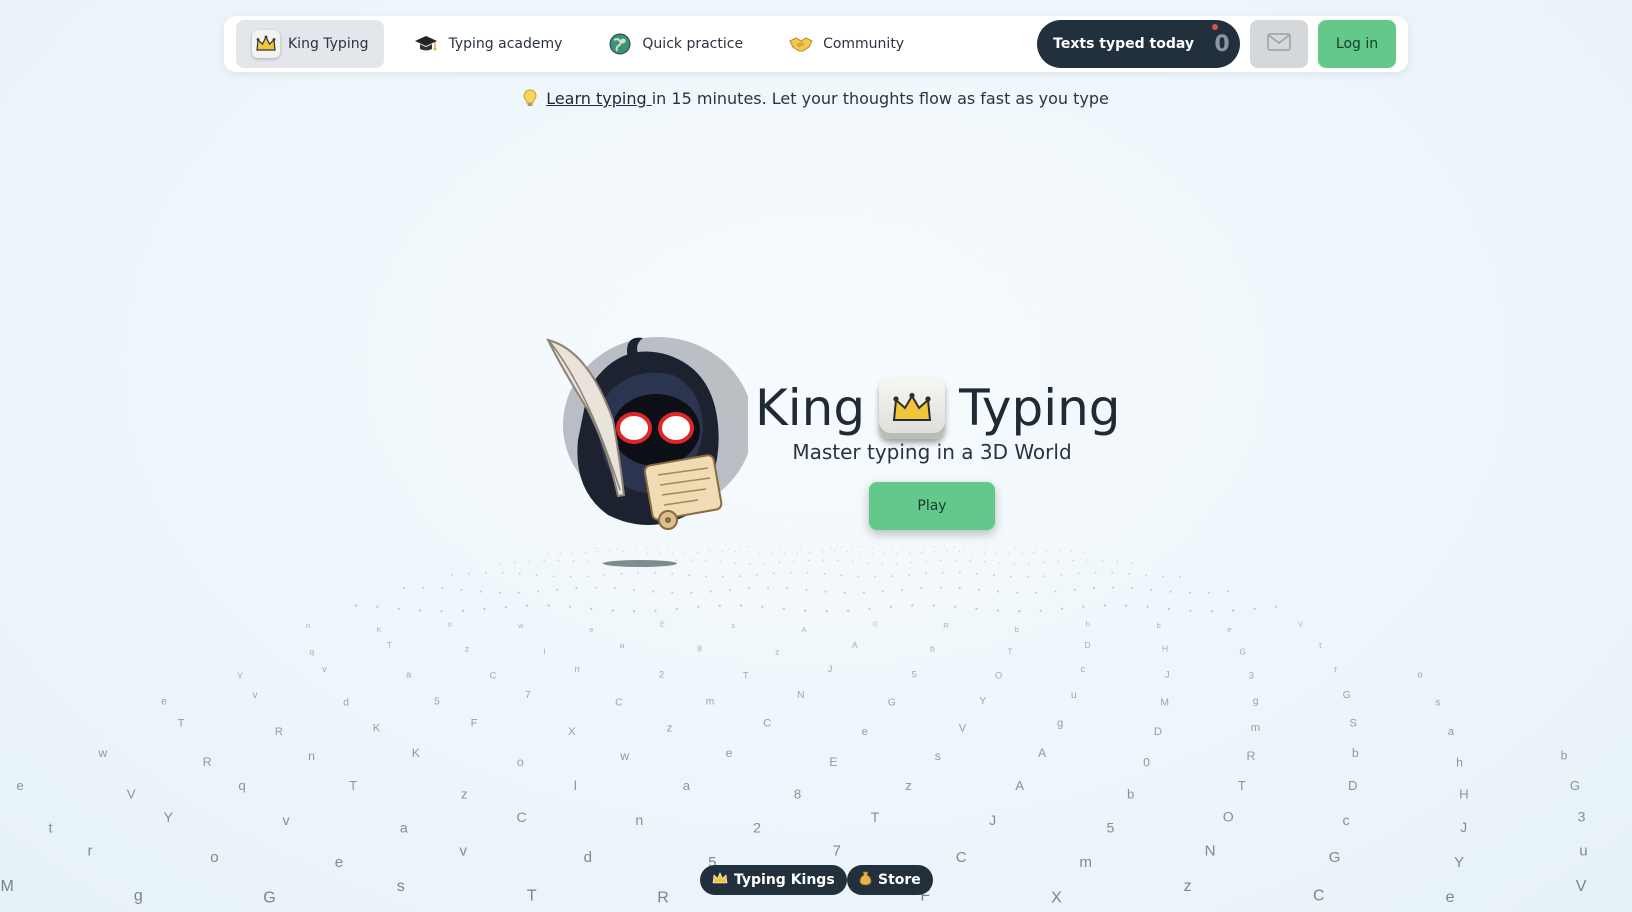 Image resolution: width=1632 pixels, height=912 pixels. What do you see at coordinates (169, 817) in the screenshot?
I see `field-letter: Y` at bounding box center [169, 817].